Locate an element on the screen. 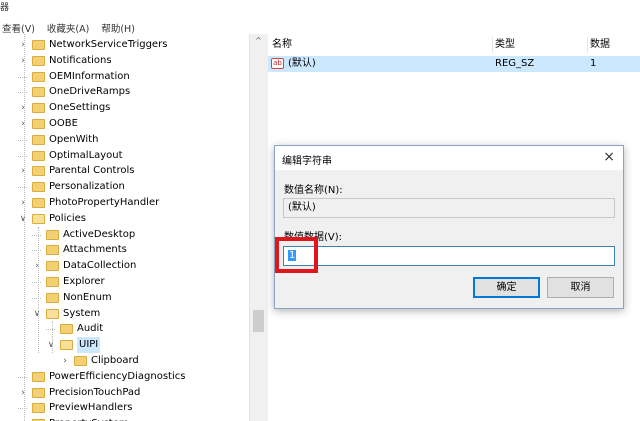 The height and width of the screenshot is (421, 640). close-icon: × is located at coordinates (609, 157).